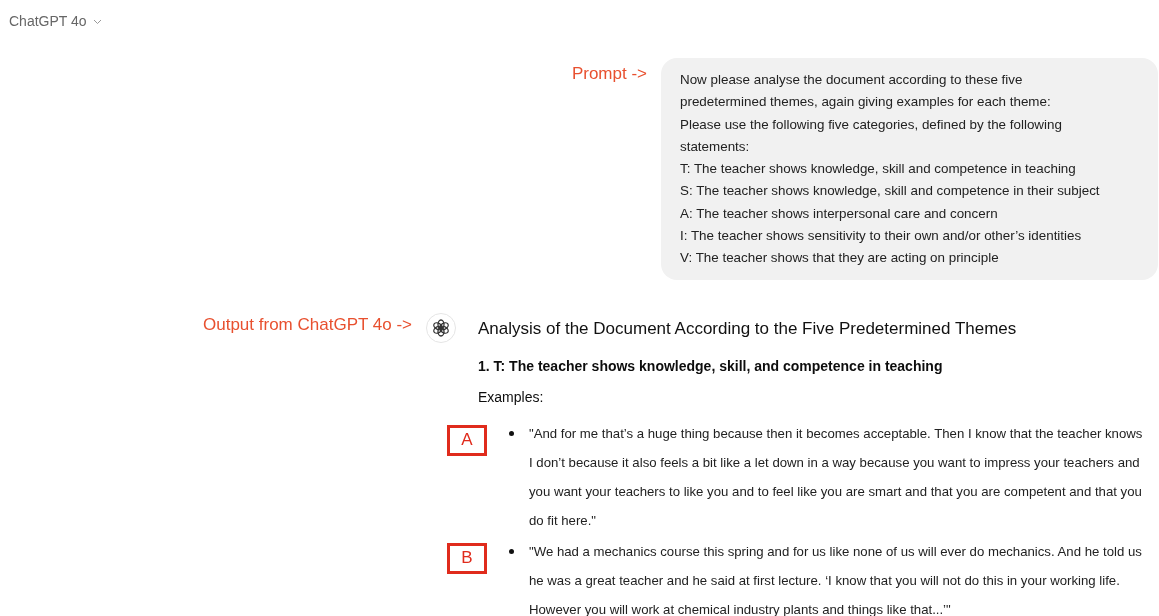  Describe the element at coordinates (836, 477) in the screenshot. I see `example-quote: "And for me that’s a huge thing because then it becomes acceptable. Then I know that the teacher knows I don’t because it also feels a bit like a let down in a way because you want to impress your teachers and you want your teachers to like you and to feel like you are smart and that you are competent and that you do fit here."` at that location.